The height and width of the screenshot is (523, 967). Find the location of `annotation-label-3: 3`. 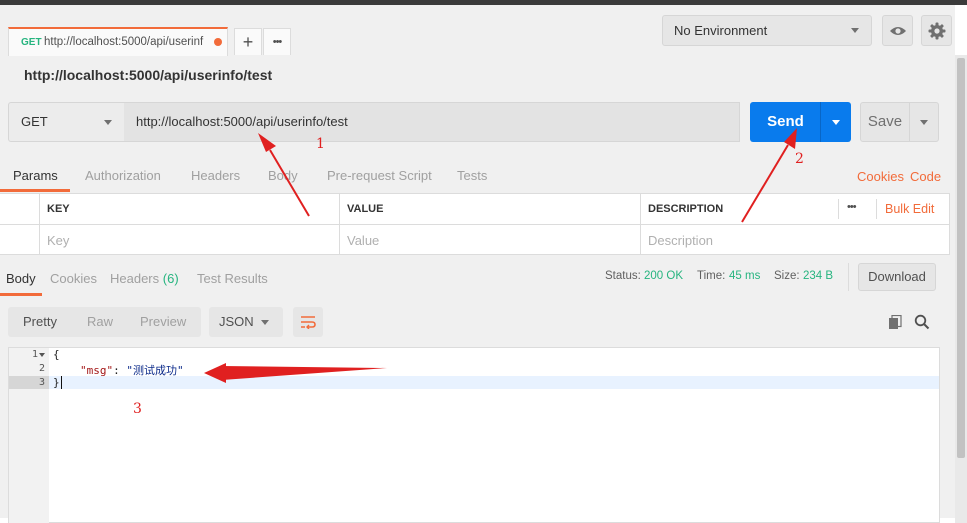

annotation-label-3: 3 is located at coordinates (137, 409).